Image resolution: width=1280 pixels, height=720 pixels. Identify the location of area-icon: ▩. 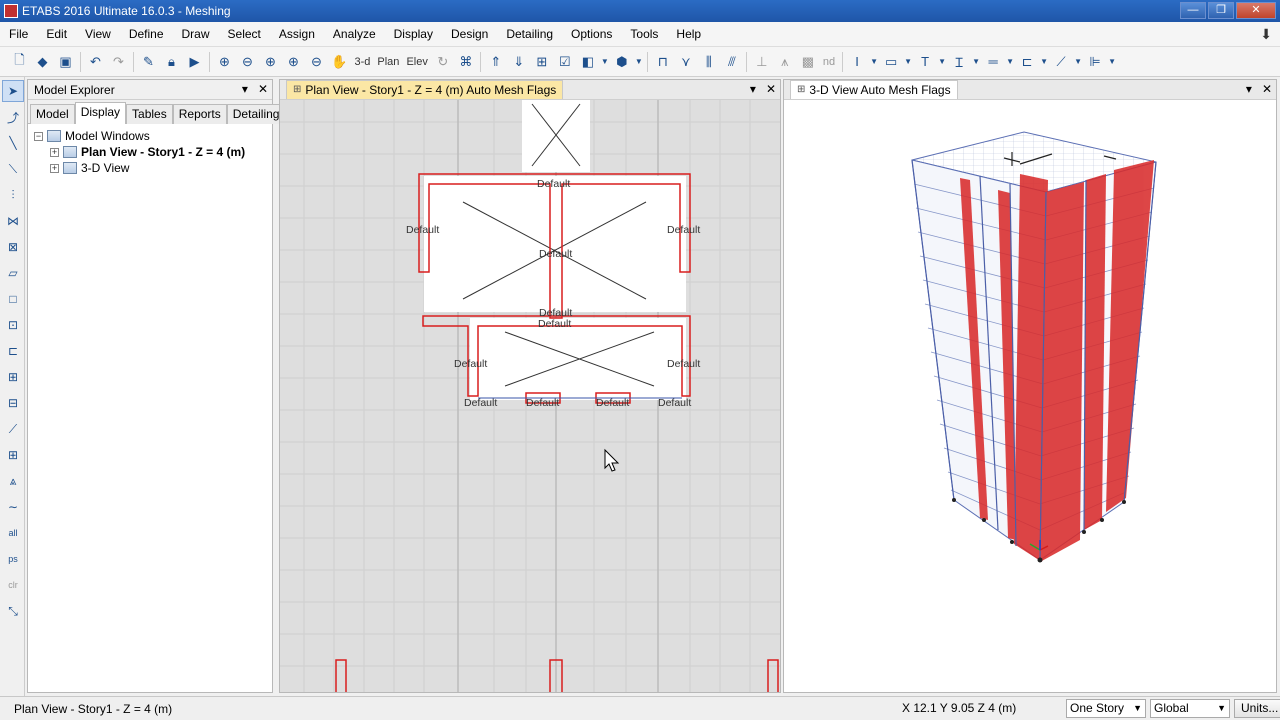
(808, 62).